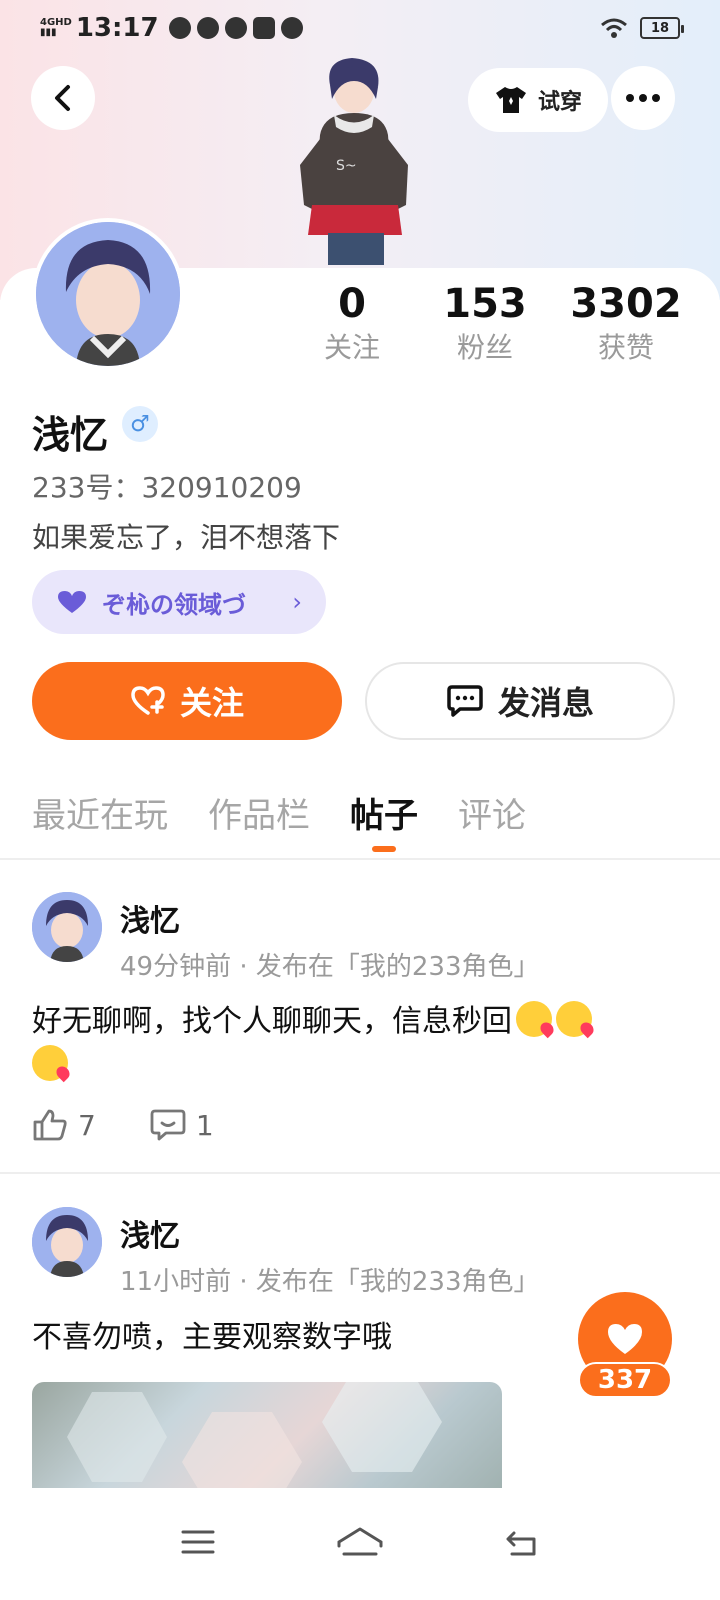 The height and width of the screenshot is (1600, 720). Describe the element at coordinates (484, 347) in the screenshot. I see `fans-label: 粉丝` at that location.